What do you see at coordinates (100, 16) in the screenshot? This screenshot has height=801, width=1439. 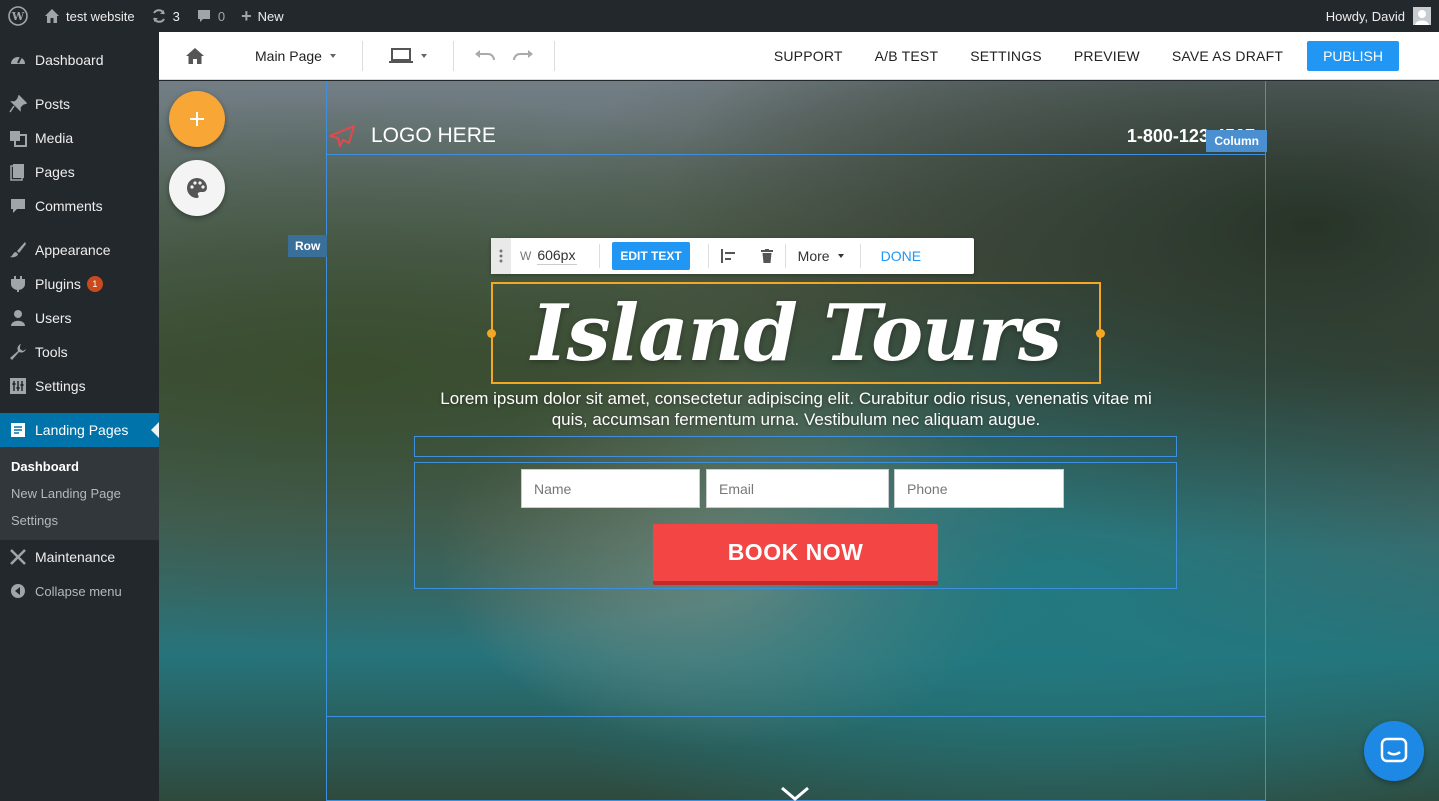 I see `site-name: test website` at bounding box center [100, 16].